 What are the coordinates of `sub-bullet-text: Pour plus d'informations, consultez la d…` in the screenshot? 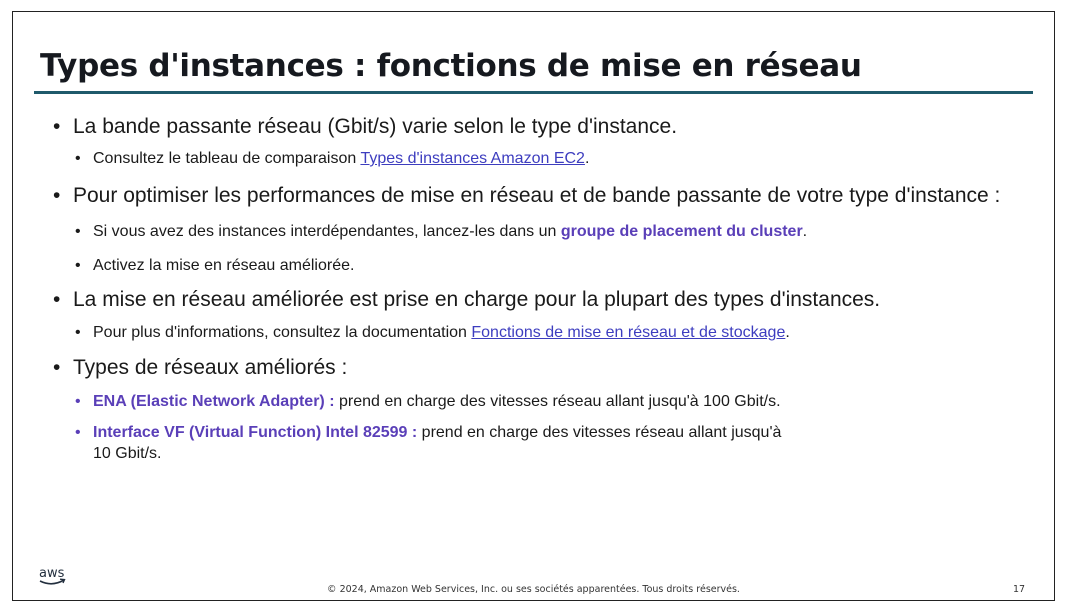 It's located at (282, 332).